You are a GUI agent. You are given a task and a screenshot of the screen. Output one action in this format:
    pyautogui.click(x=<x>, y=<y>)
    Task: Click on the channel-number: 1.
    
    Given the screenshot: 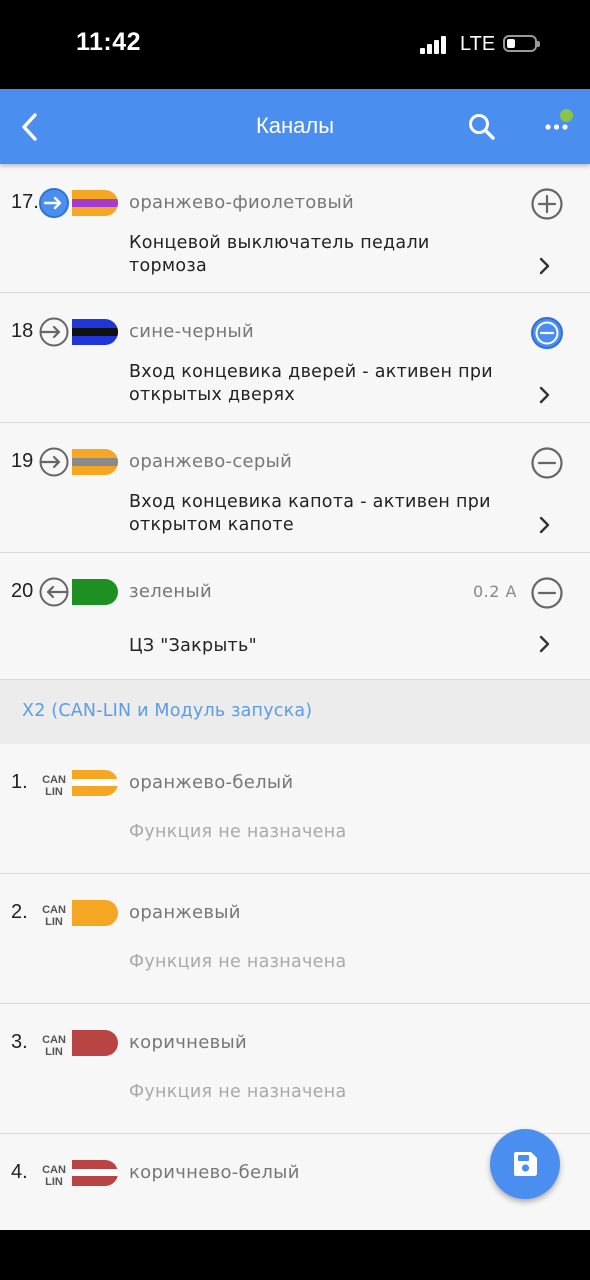 What is the action you would take?
    pyautogui.click(x=19, y=782)
    